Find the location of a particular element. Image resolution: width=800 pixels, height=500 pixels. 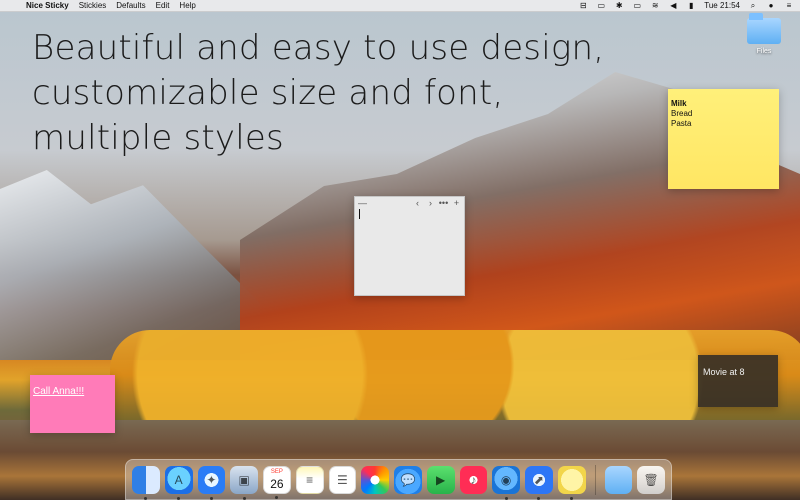

tweetbot-glyph: ◉ is located at coordinates (506, 479).